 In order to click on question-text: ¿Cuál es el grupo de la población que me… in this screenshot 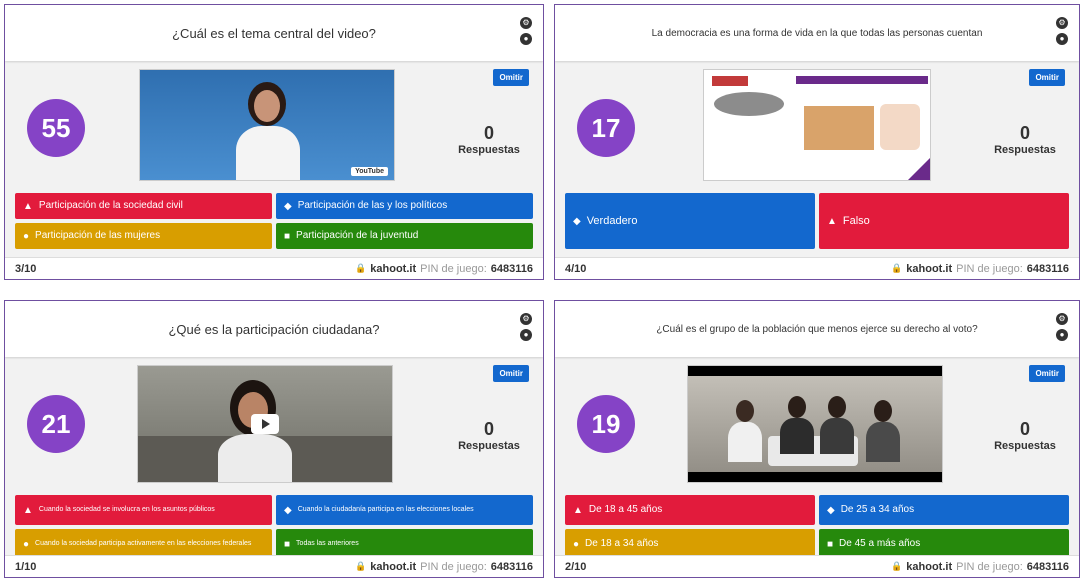, I will do `click(817, 329)`.